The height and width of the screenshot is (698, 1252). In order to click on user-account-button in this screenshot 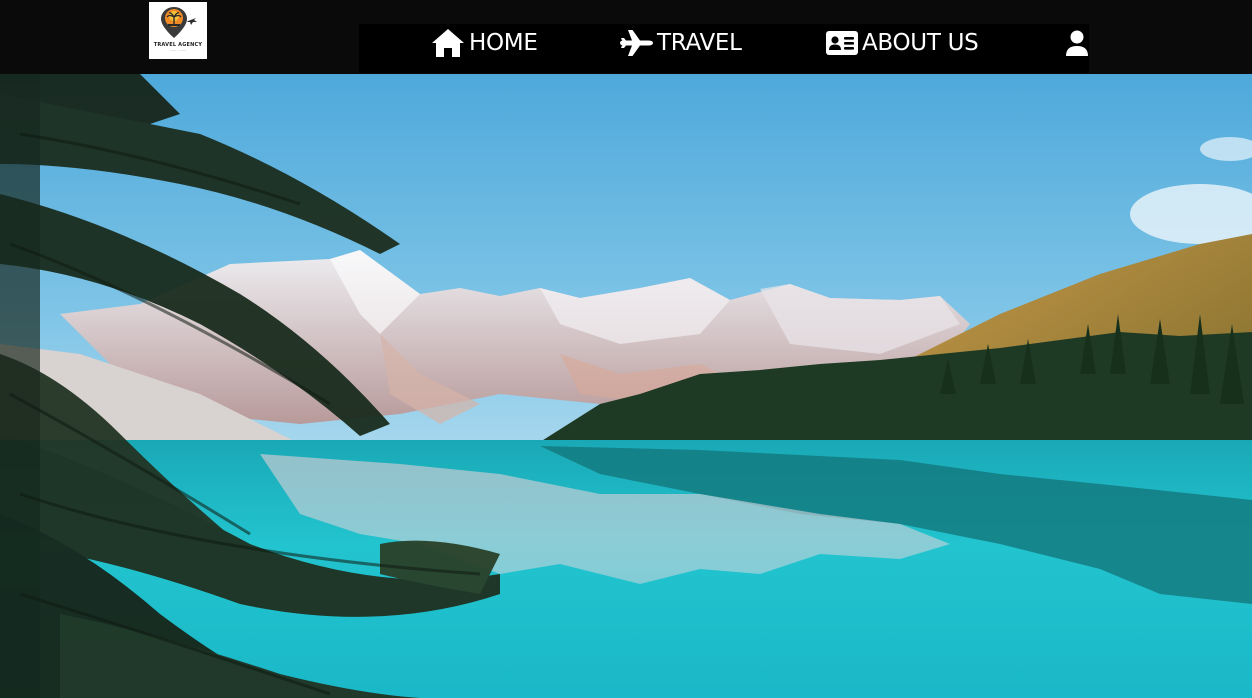, I will do `click(1077, 43)`.